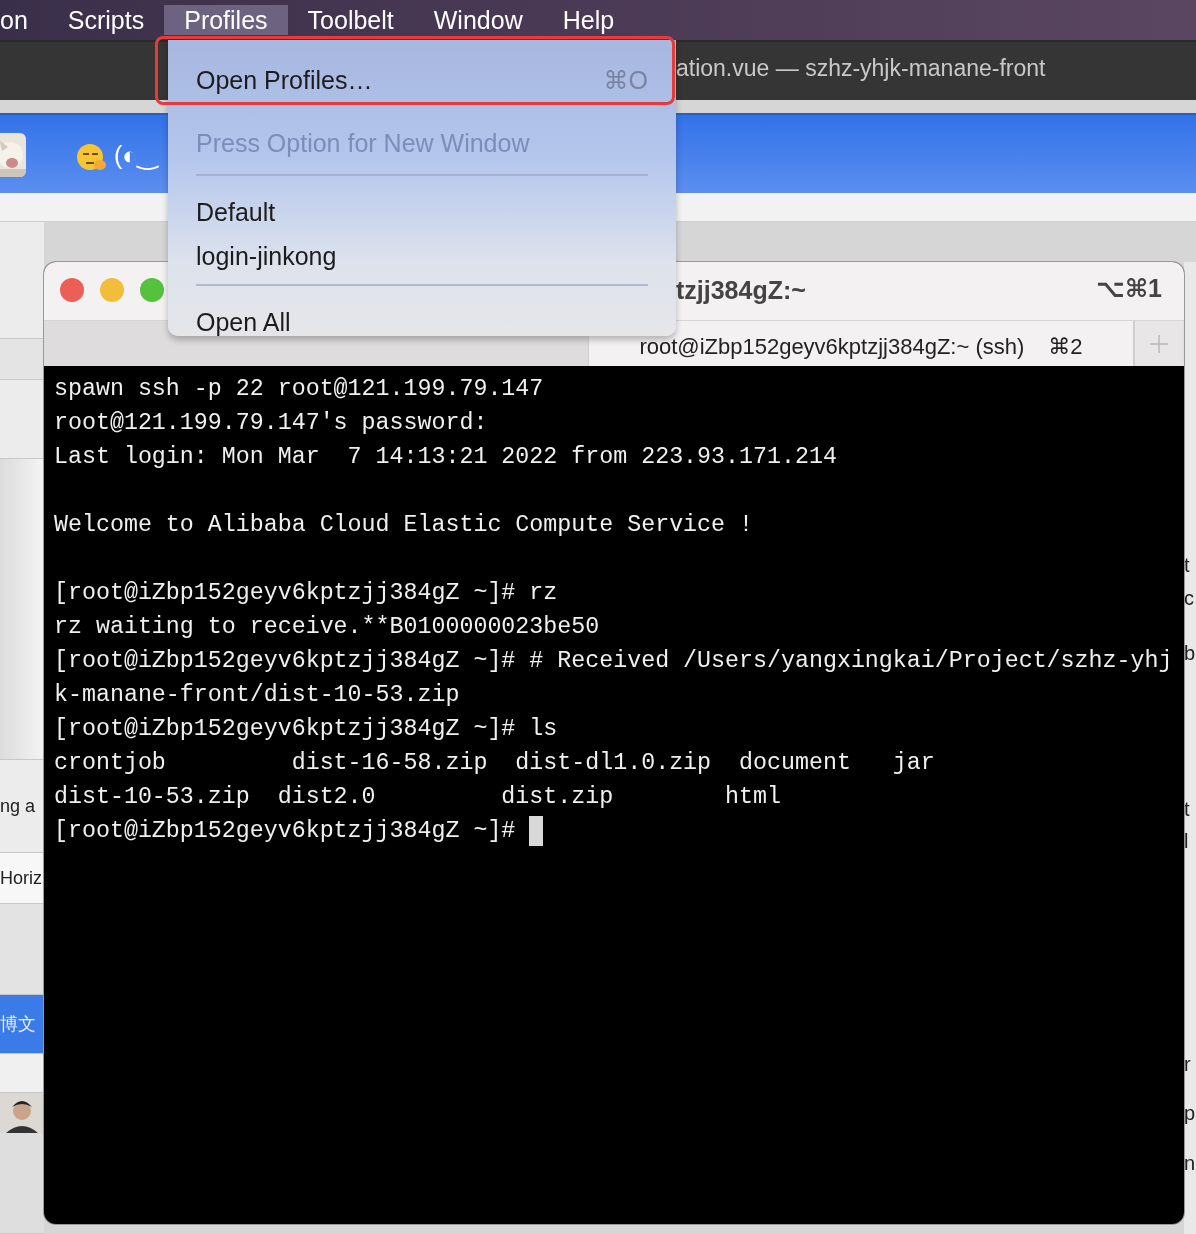  Describe the element at coordinates (741, 290) in the screenshot. I see `window-title: tzjj384gZ:~` at that location.